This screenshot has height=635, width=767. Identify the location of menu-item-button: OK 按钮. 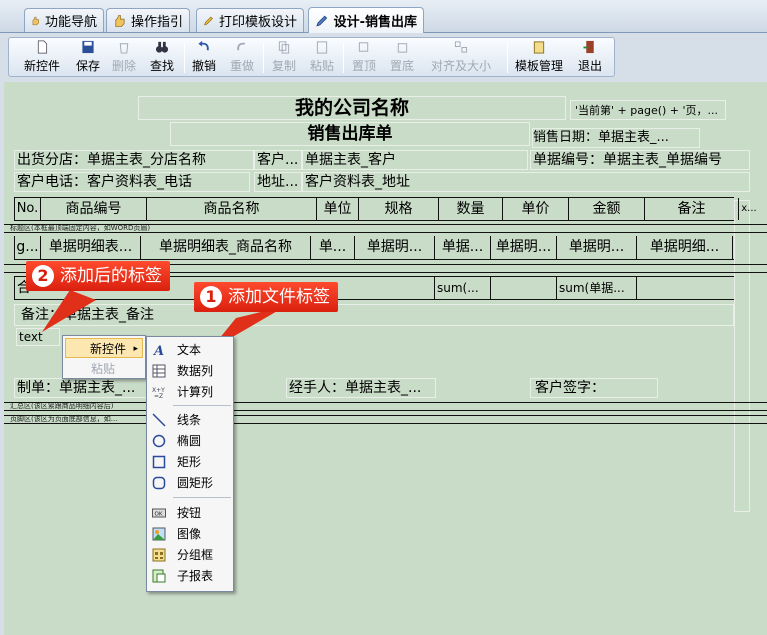
(190, 513).